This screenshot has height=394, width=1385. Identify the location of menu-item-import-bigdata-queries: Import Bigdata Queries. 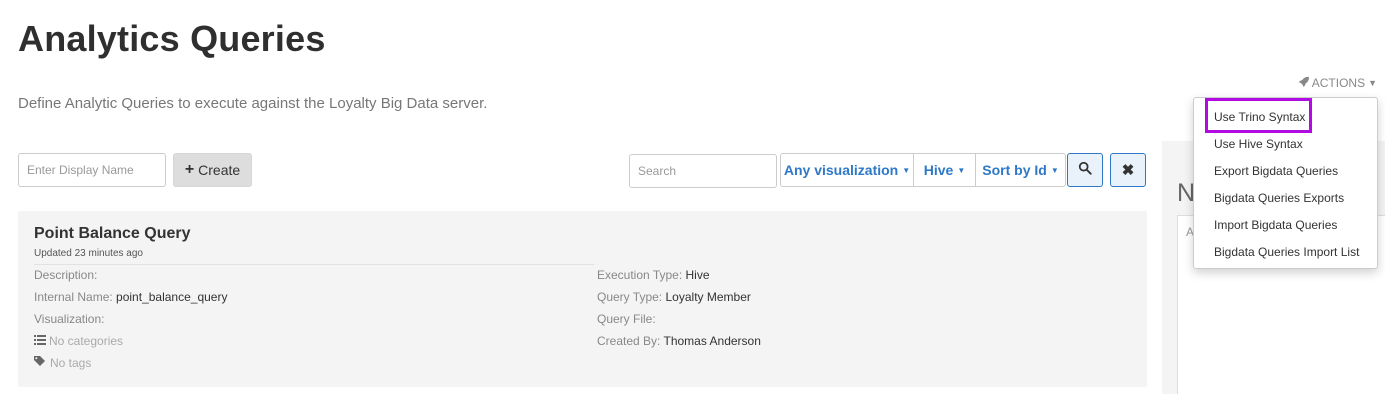
(1275, 225).